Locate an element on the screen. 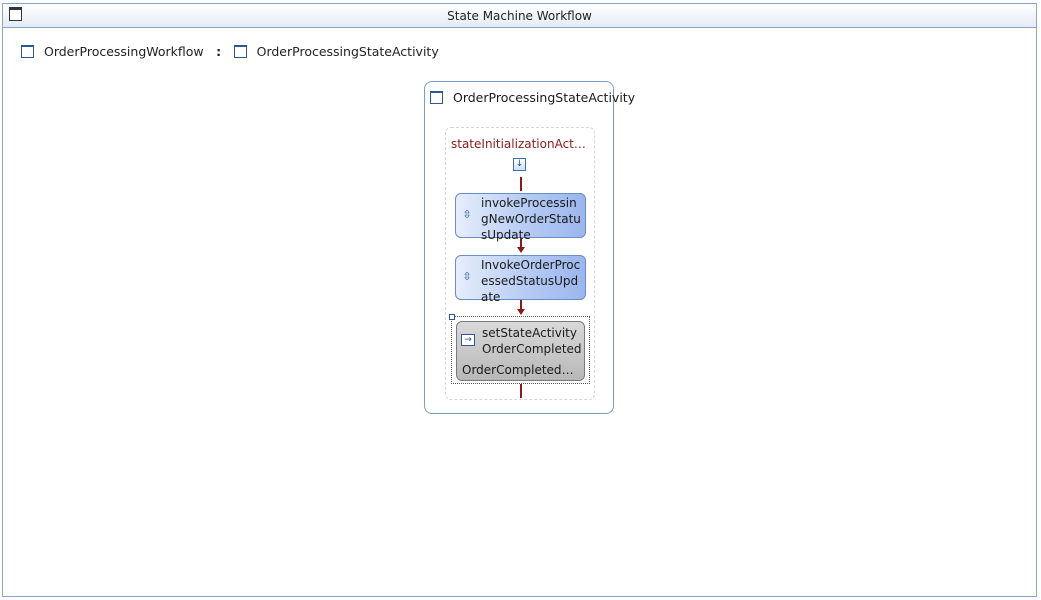  invoke-activity: ⇳ InvokeOrderProcessedStatusUpdate is located at coordinates (520, 279).